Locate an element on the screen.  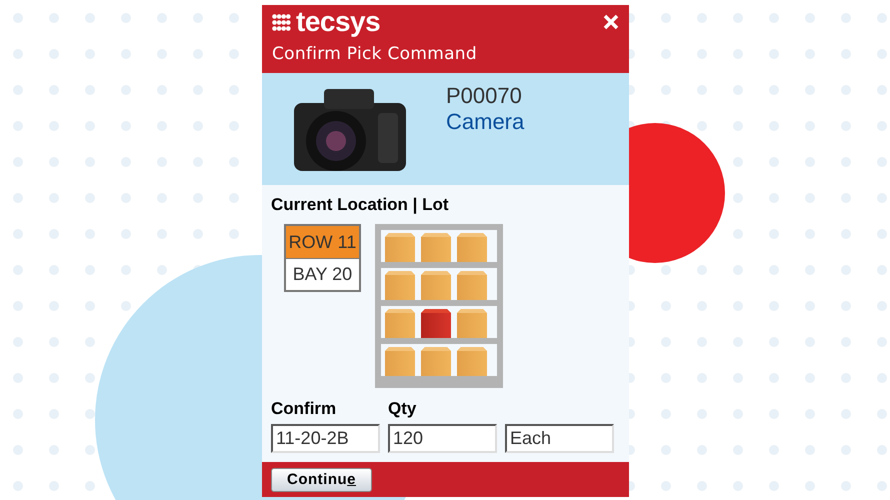
field-label: Qty is located at coordinates (403, 409).